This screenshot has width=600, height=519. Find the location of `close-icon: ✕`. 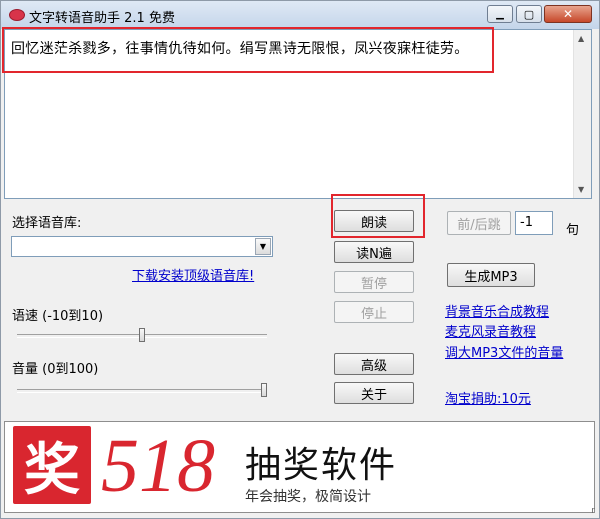

close-icon: ✕ is located at coordinates (568, 14).